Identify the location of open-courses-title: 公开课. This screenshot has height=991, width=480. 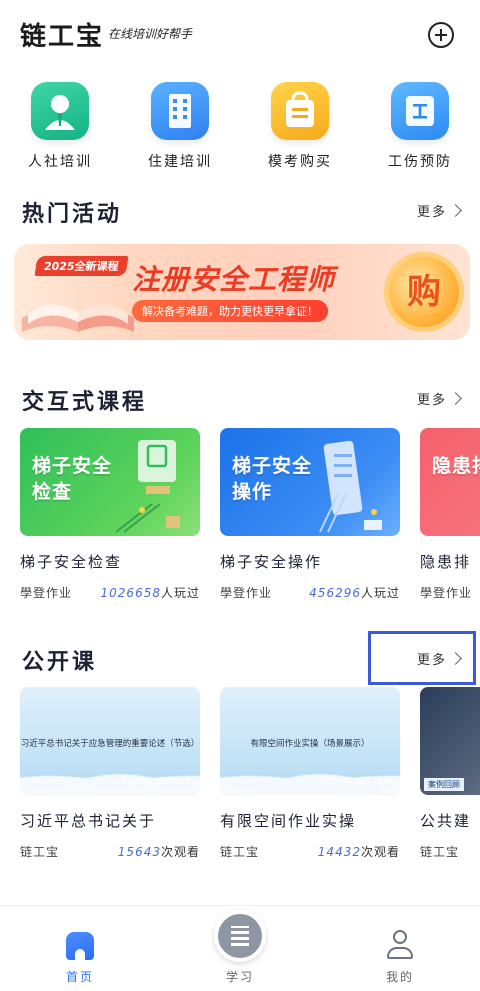
(60, 662).